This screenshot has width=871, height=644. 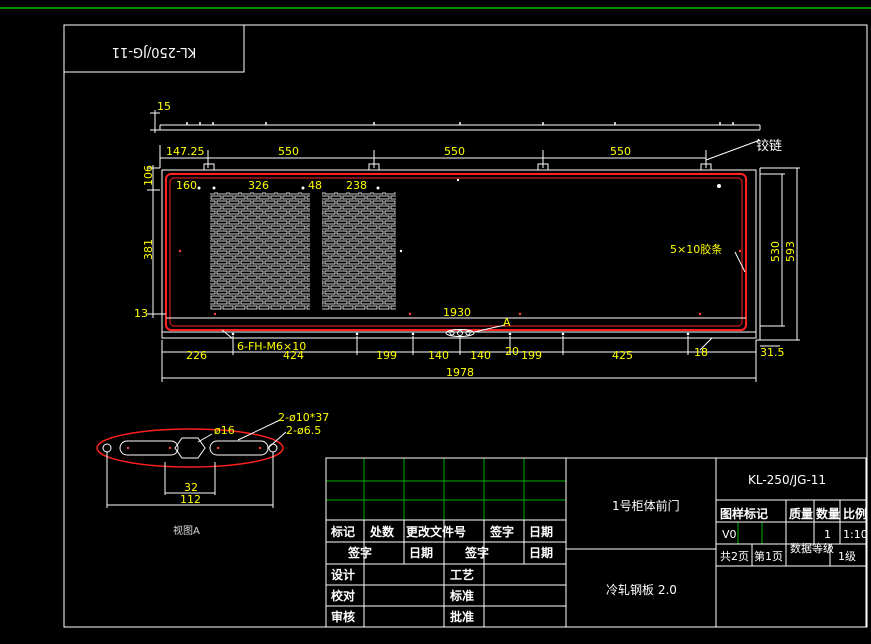 I want to click on dim-bottom-1: 424, so click(x=293, y=355).